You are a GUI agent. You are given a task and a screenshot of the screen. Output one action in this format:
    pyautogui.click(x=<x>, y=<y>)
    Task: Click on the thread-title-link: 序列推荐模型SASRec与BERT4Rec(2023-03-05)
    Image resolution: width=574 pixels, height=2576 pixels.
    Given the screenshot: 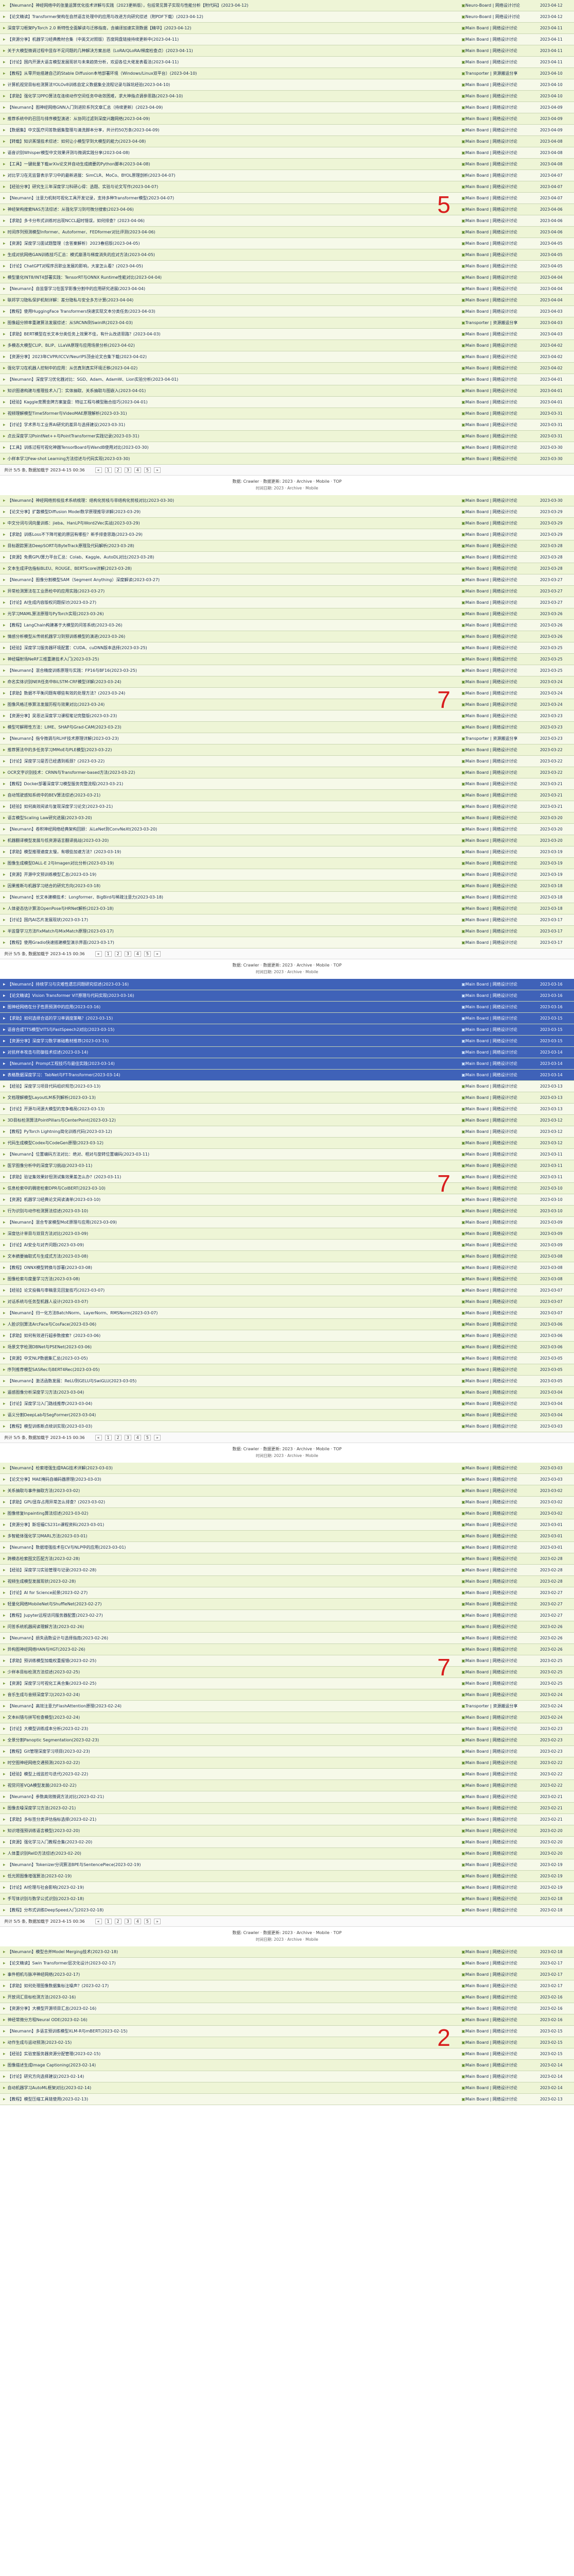 What is the action you would take?
    pyautogui.click(x=234, y=1369)
    